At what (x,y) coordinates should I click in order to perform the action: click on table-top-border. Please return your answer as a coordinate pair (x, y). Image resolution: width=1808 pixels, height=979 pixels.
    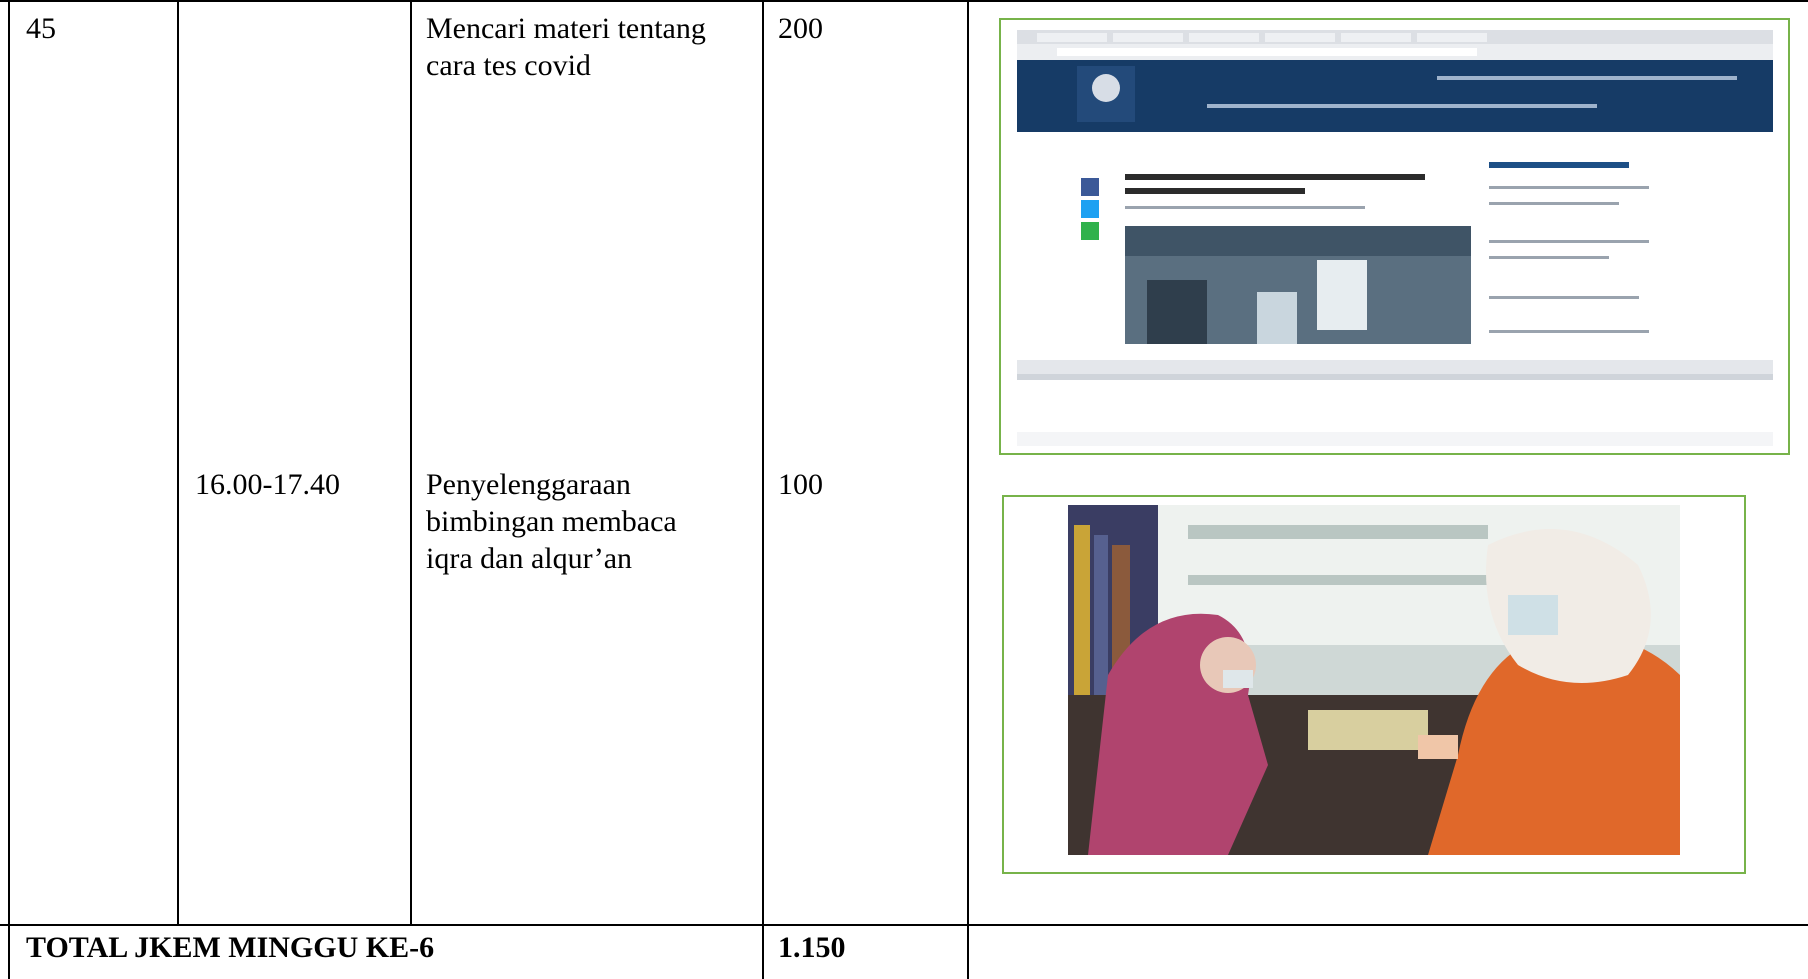
    Looking at the image, I should click on (904, 1).